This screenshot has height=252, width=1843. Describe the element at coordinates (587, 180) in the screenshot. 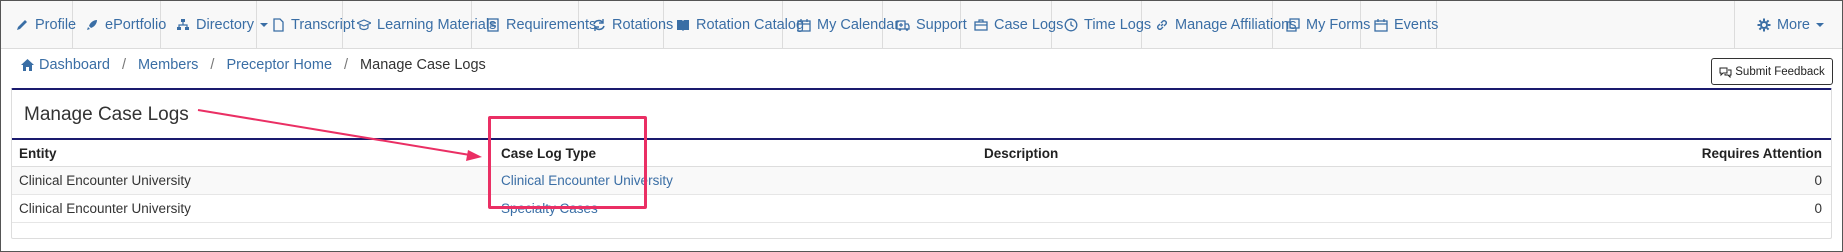

I see `case-log-type-link: Clinical Encounter University` at that location.